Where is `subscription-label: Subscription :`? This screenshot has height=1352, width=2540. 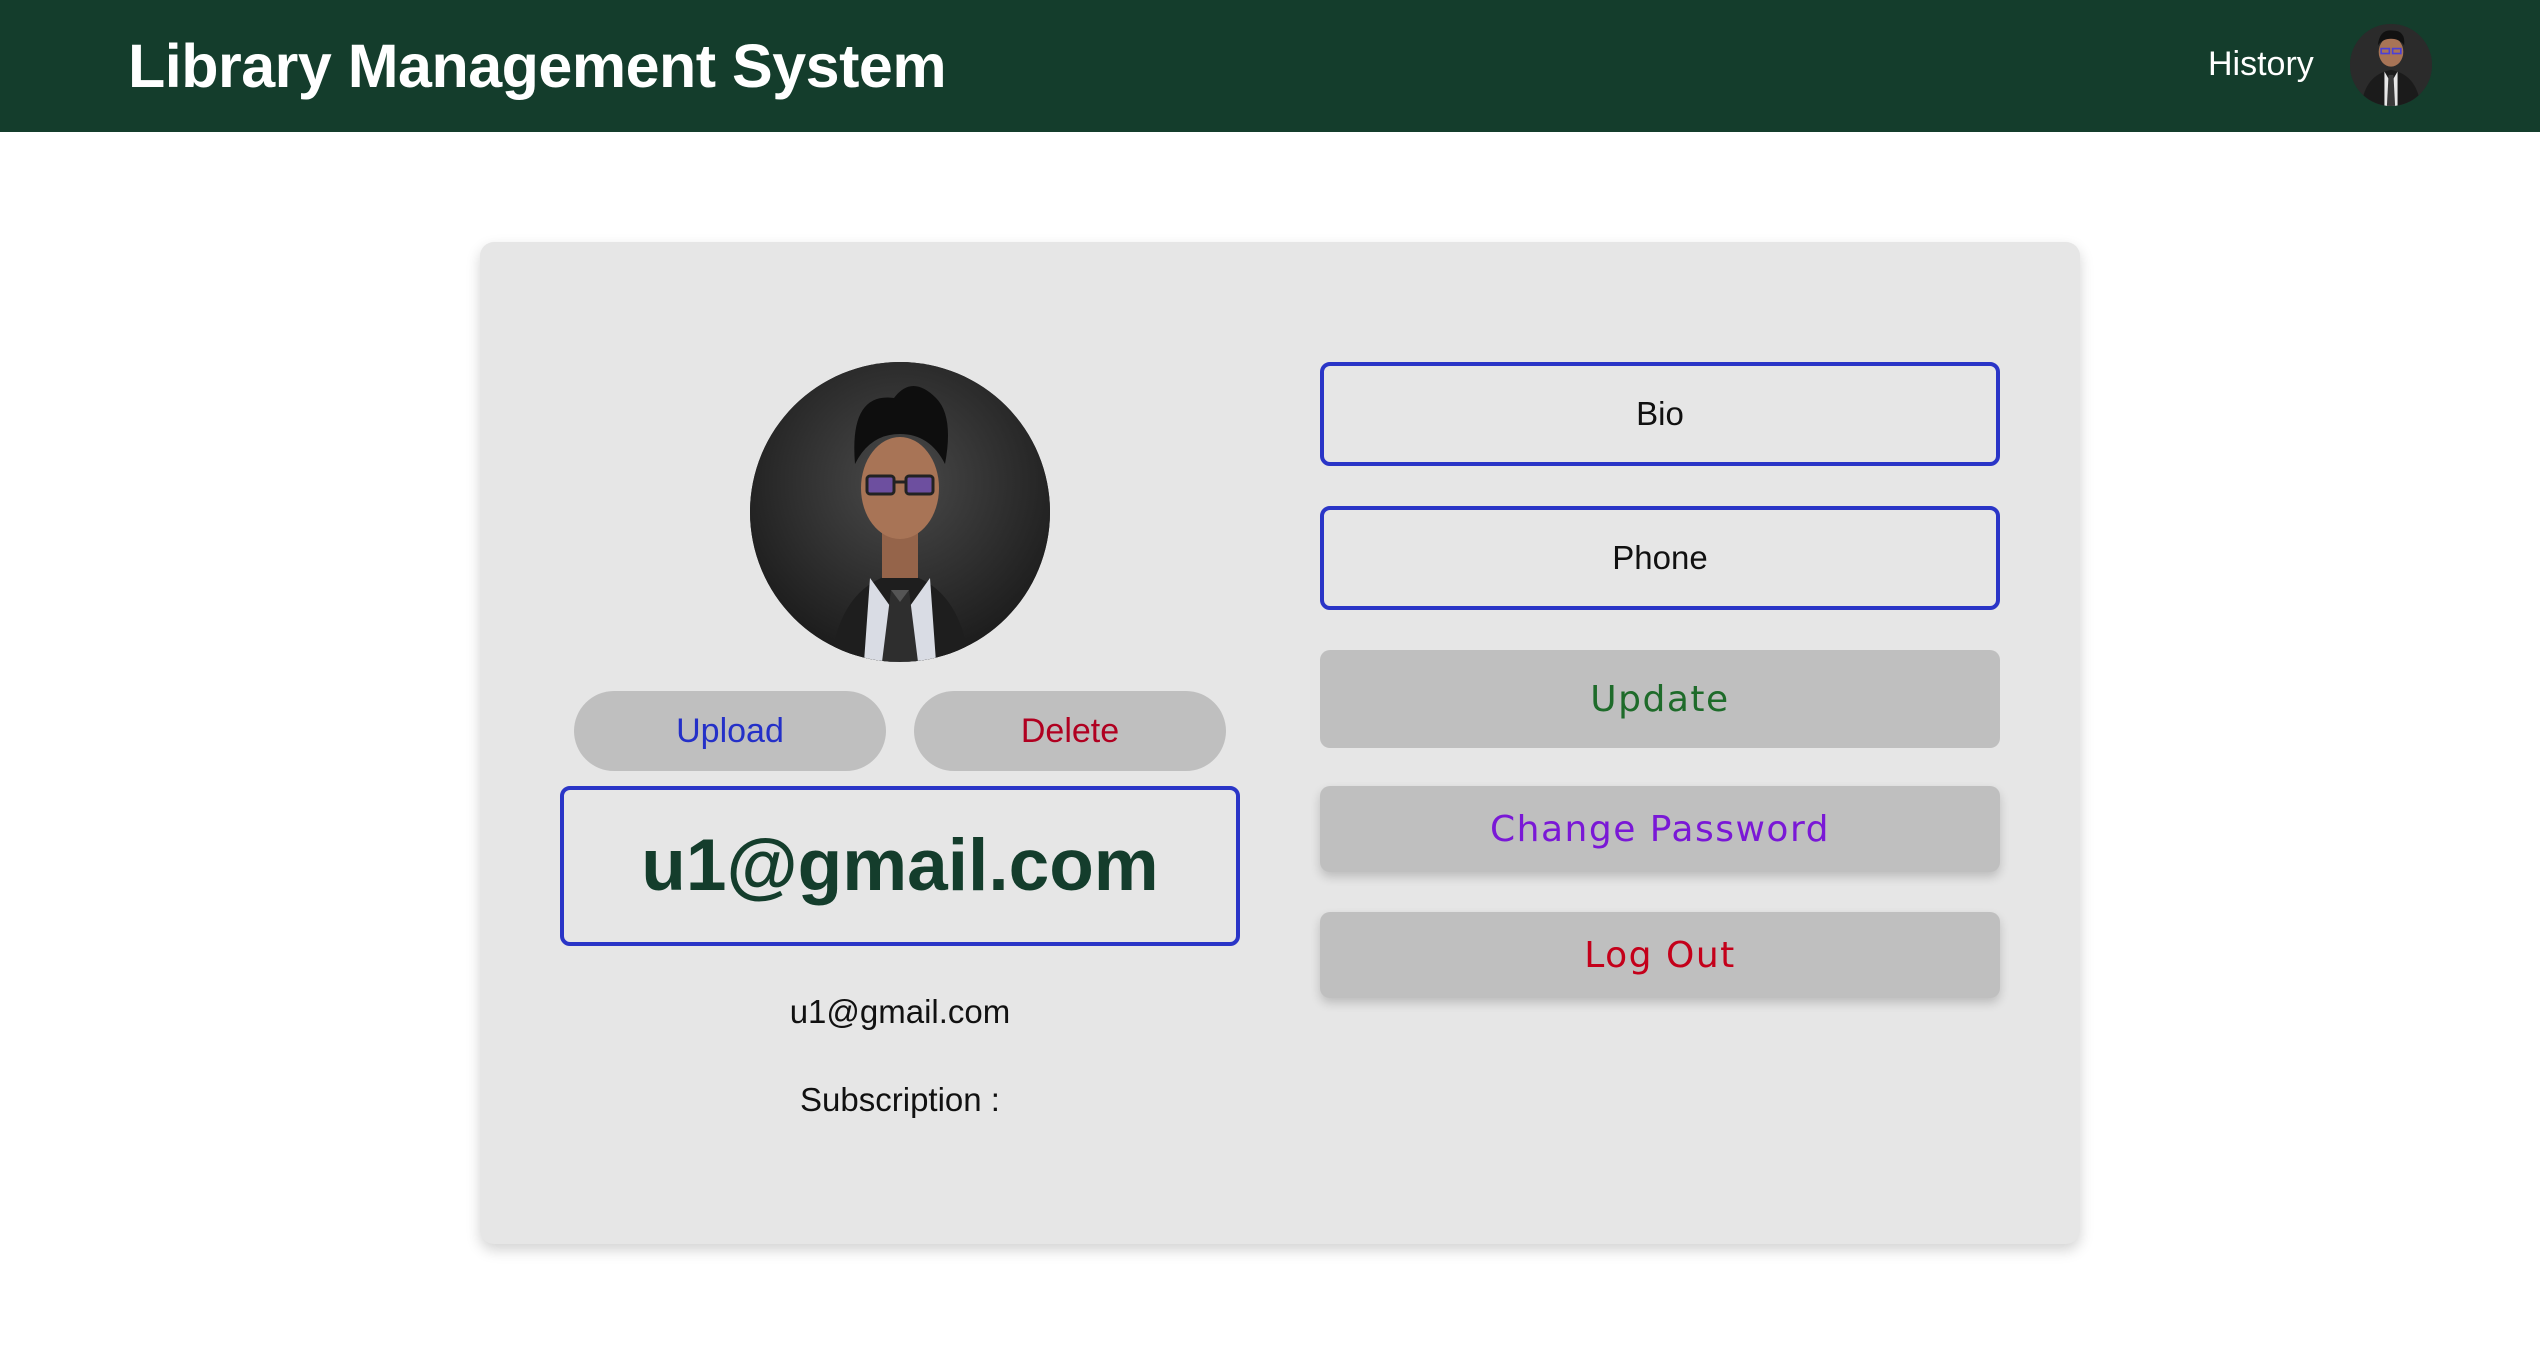 subscription-label: Subscription : is located at coordinates (900, 1099).